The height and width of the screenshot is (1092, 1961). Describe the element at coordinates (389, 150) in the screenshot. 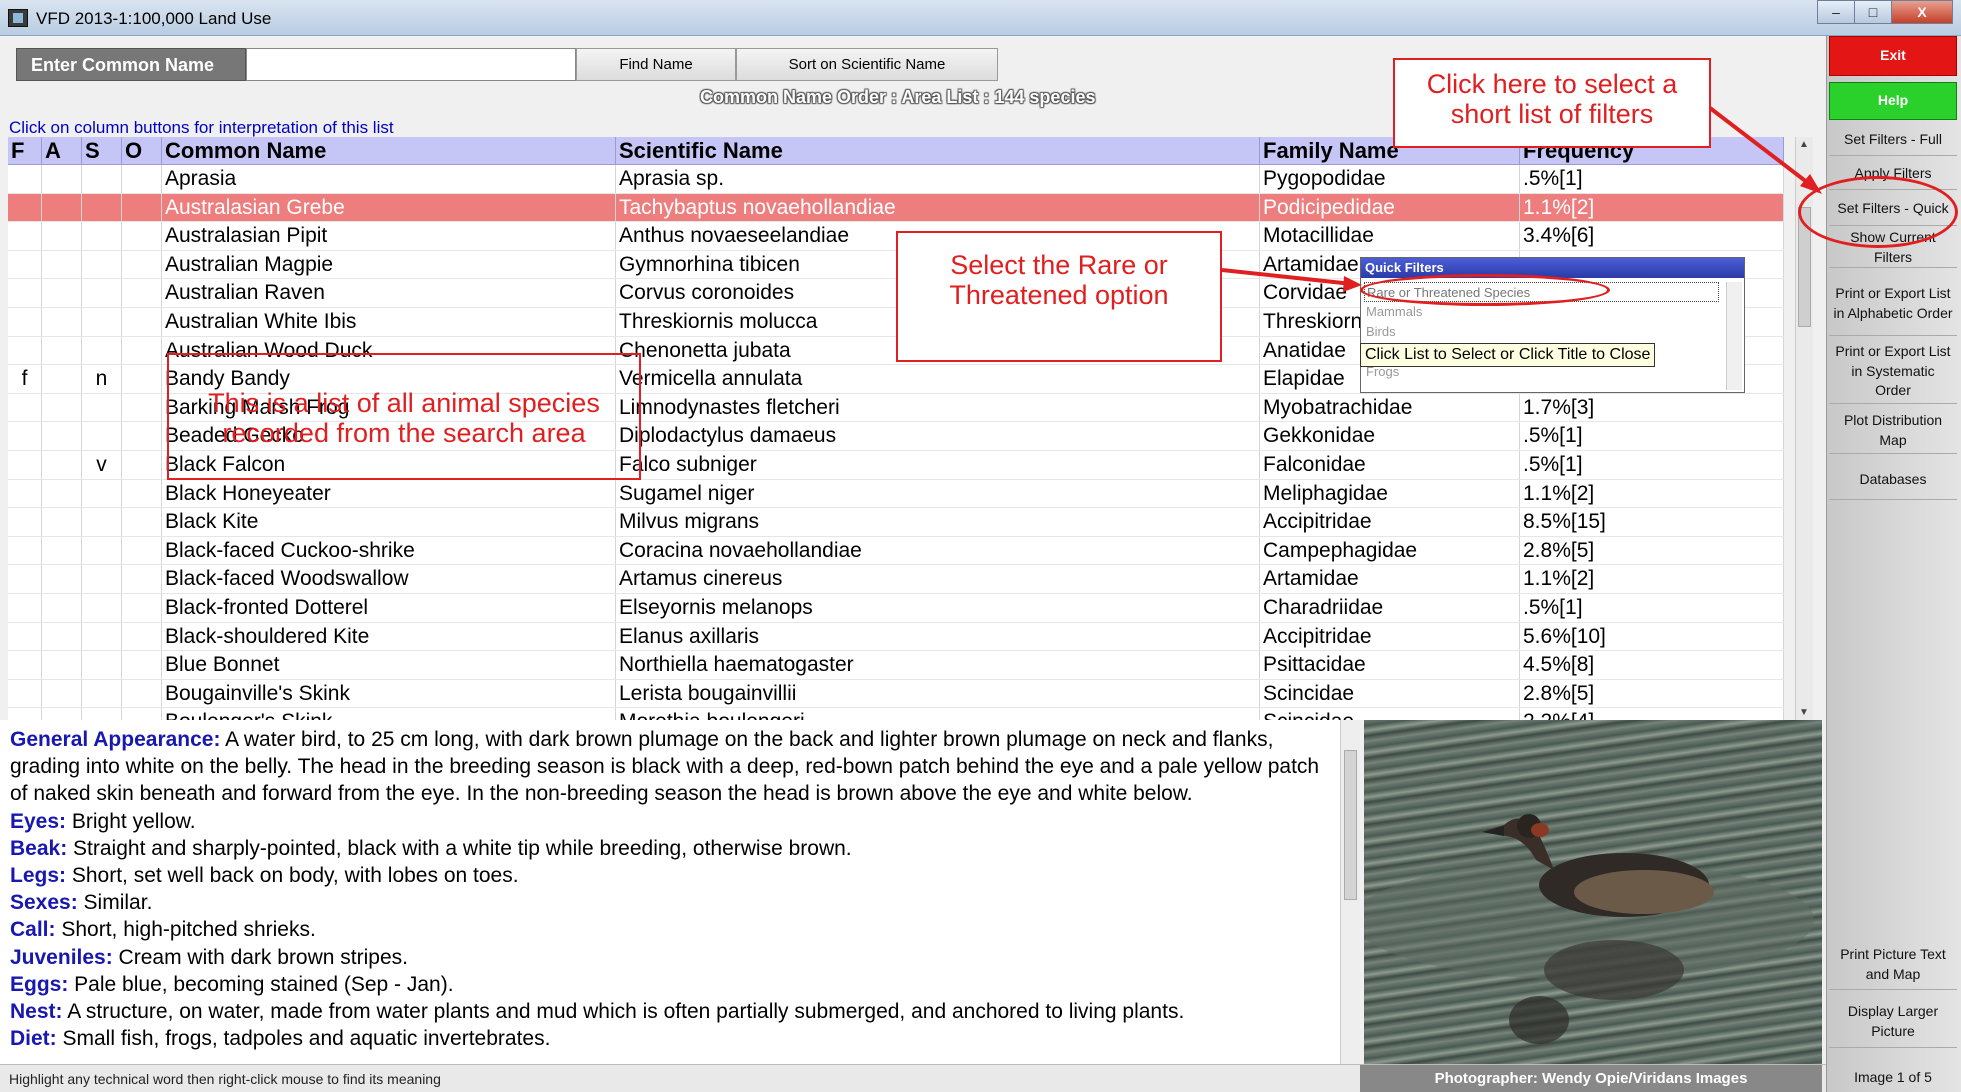

I see `column-header-common-name: Common Name` at that location.